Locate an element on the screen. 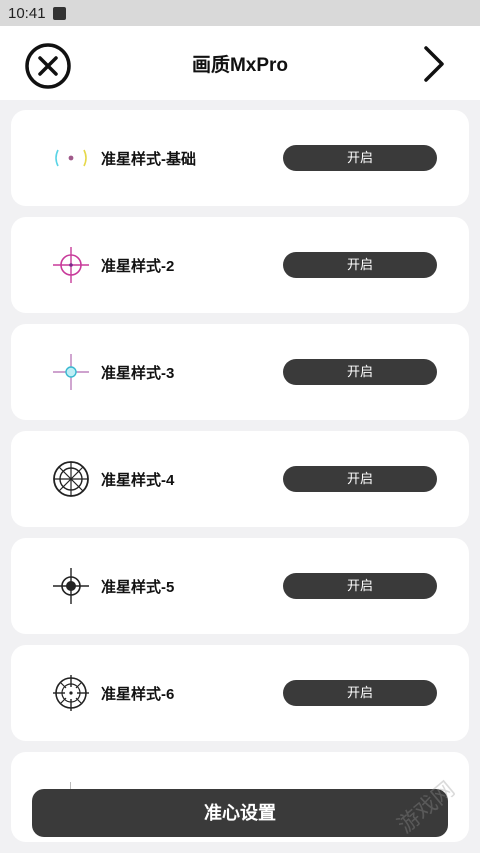 This screenshot has height=853, width=480. crosshair-5-icon is located at coordinates (71, 586).